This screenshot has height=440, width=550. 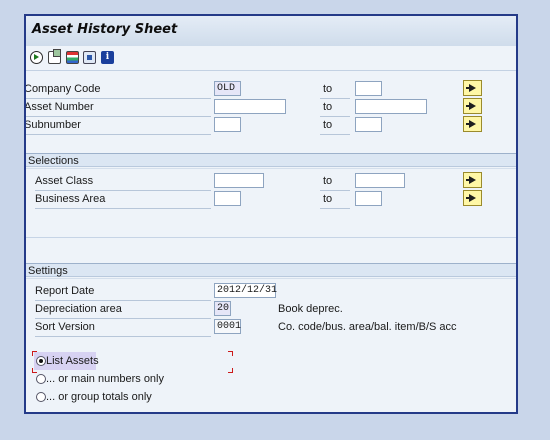 What do you see at coordinates (89, 57) in the screenshot?
I see `dynamic-selections-icon` at bounding box center [89, 57].